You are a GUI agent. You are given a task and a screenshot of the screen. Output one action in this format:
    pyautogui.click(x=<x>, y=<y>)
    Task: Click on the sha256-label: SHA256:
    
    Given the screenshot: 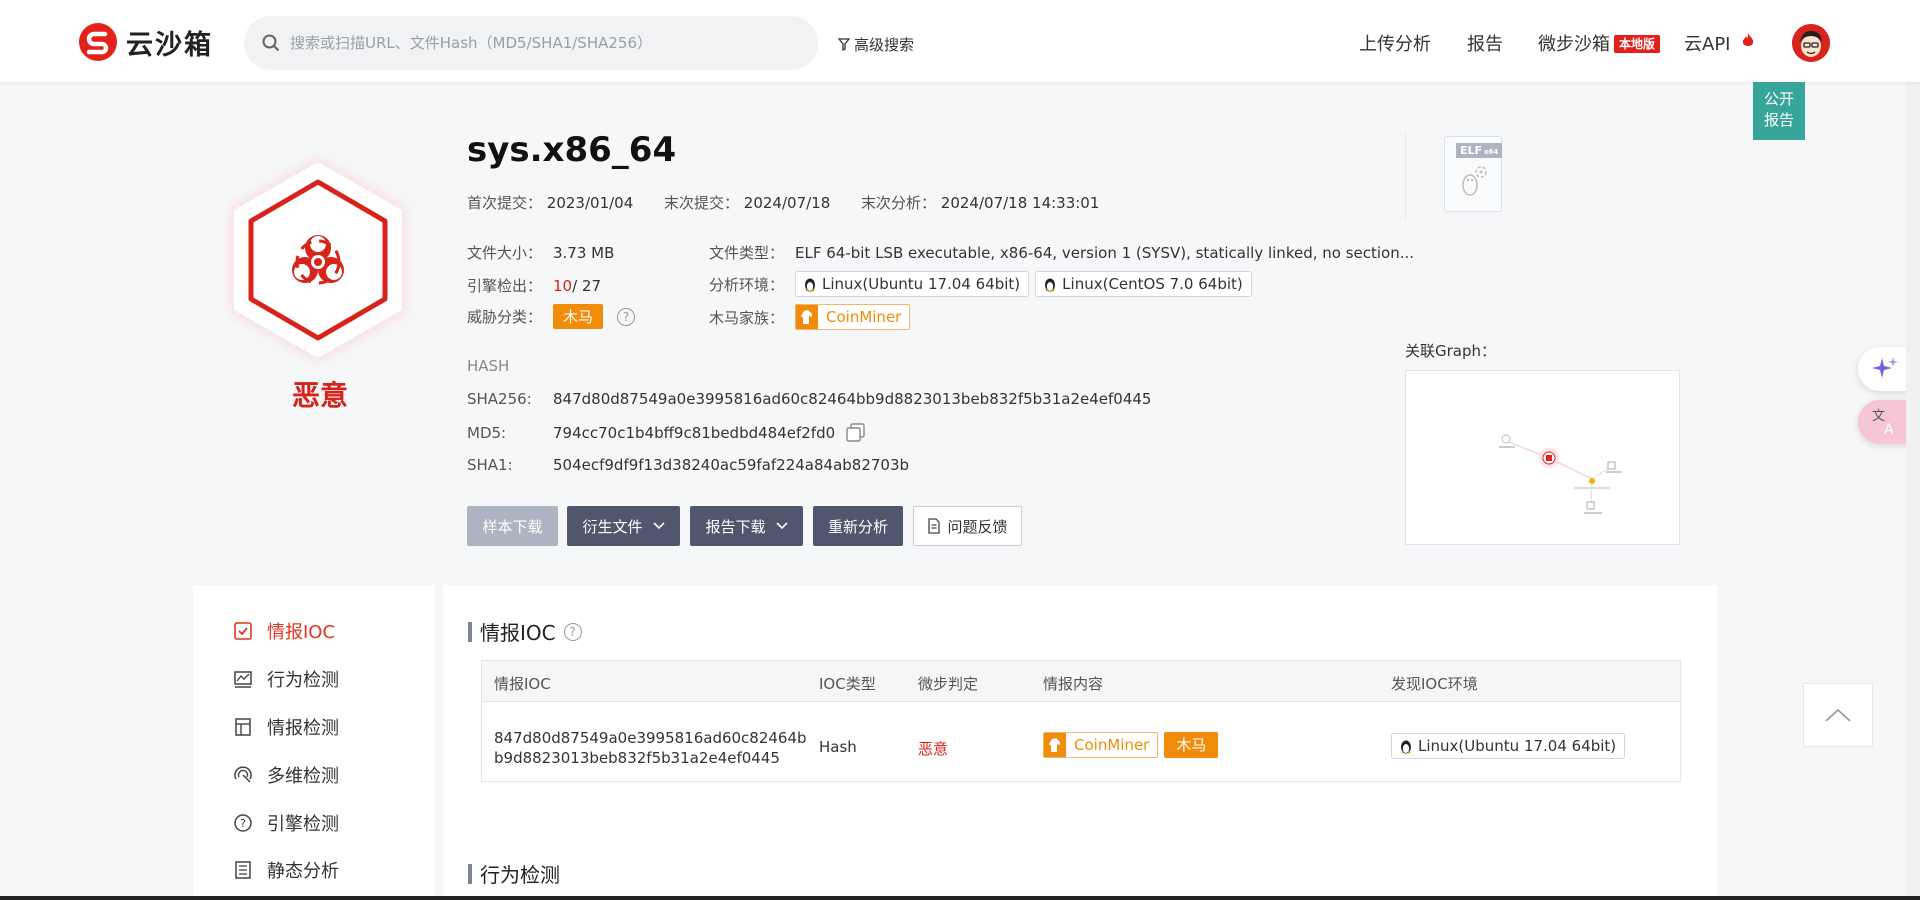 What is the action you would take?
    pyautogui.click(x=499, y=399)
    